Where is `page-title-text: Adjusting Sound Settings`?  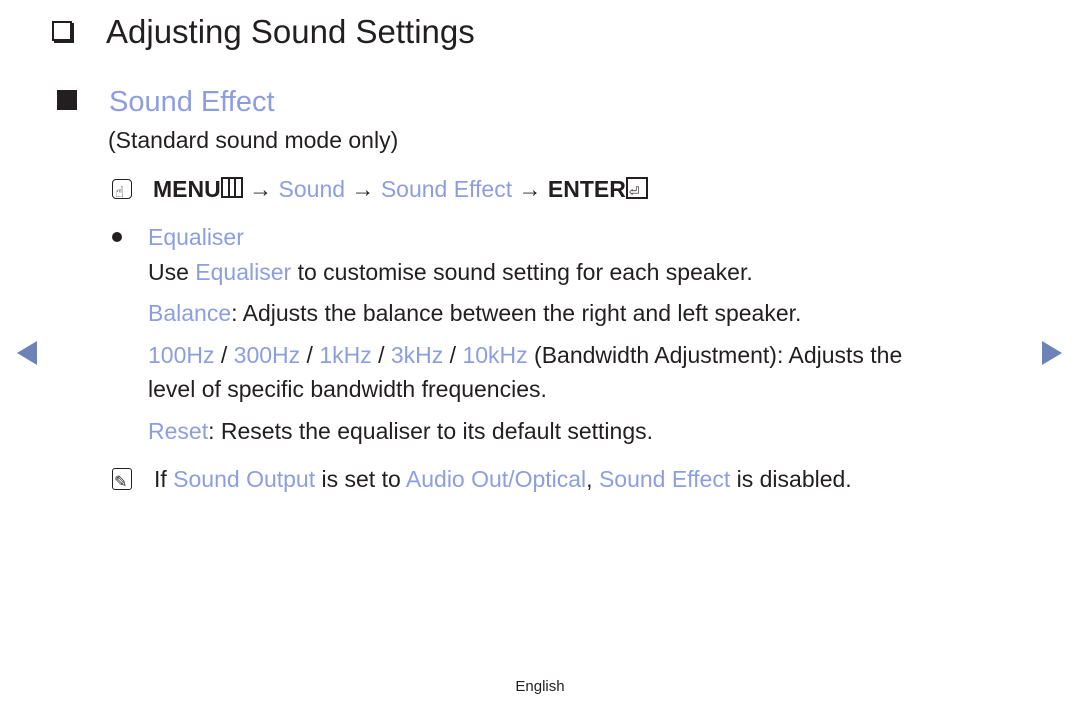
page-title-text: Adjusting Sound Settings is located at coordinates (290, 31).